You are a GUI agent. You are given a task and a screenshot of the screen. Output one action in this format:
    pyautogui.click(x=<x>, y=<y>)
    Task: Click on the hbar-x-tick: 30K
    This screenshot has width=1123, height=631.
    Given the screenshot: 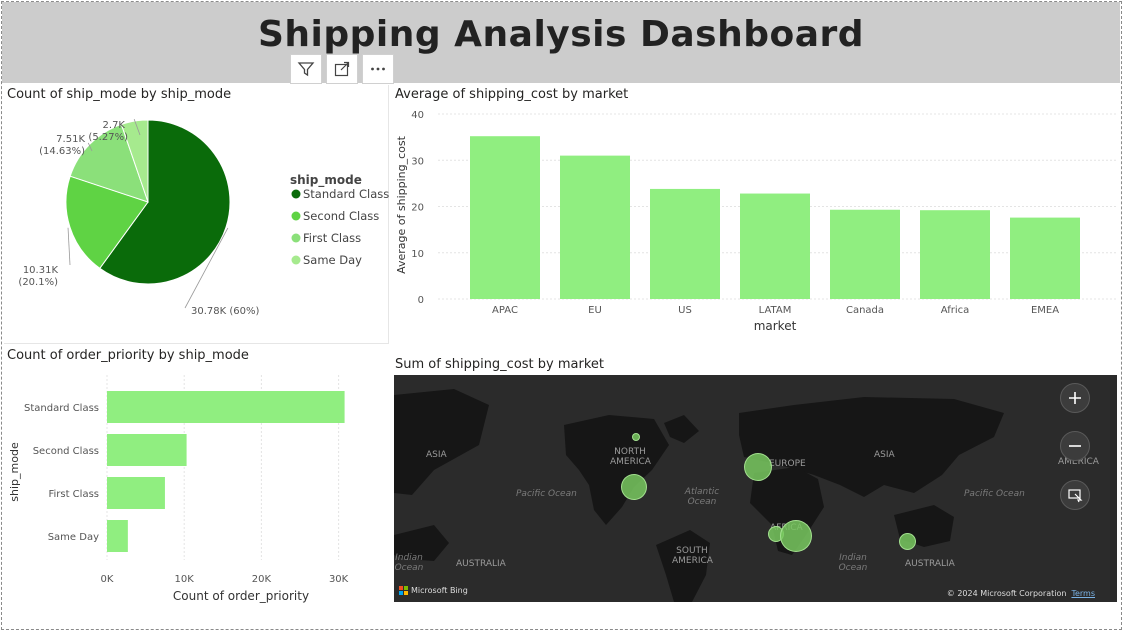 What is the action you would take?
    pyautogui.click(x=339, y=579)
    